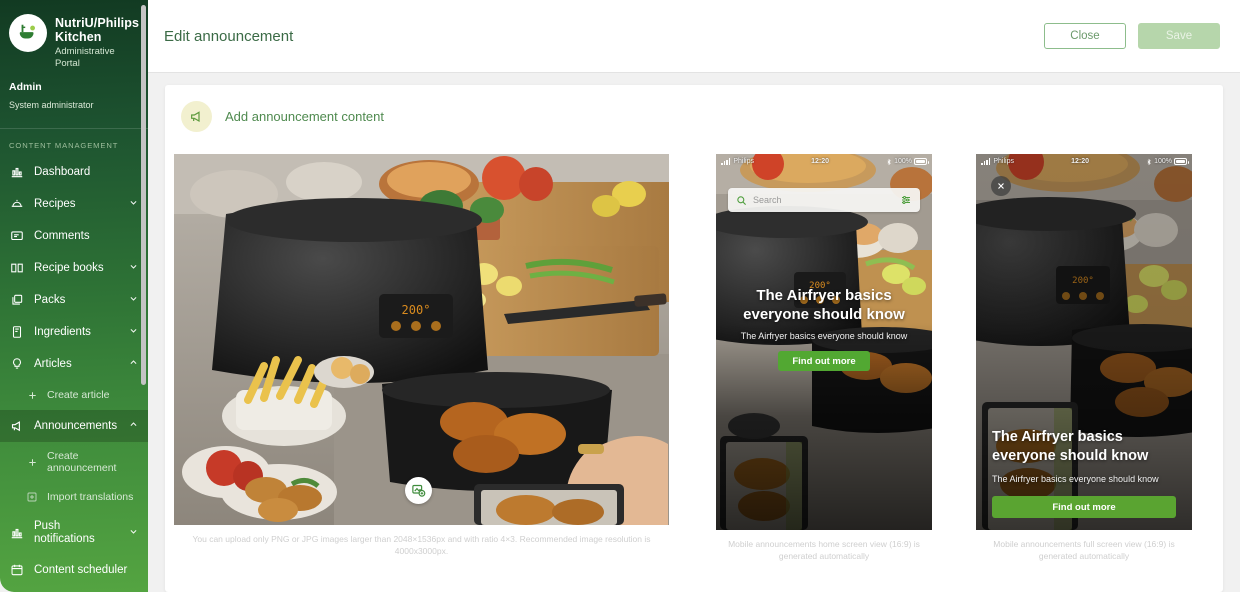  I want to click on sidebar-item-content-scheduler: Content scheduler, so click(74, 570).